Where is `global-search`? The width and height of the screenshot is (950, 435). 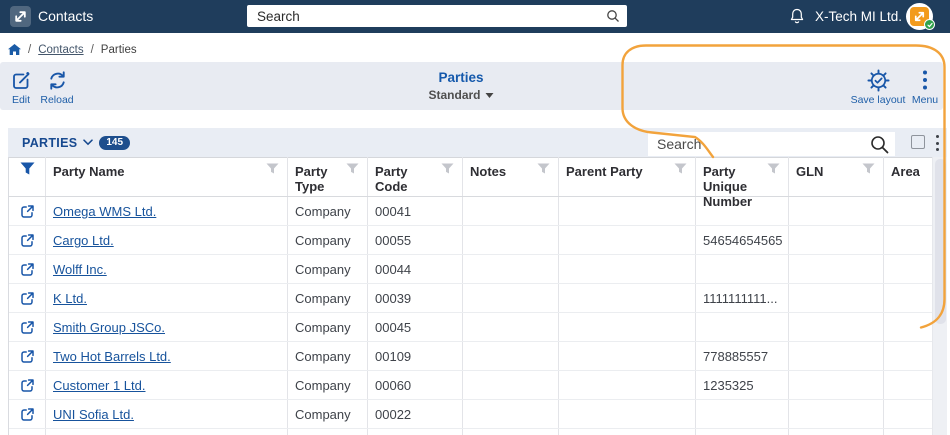
global-search is located at coordinates (437, 16).